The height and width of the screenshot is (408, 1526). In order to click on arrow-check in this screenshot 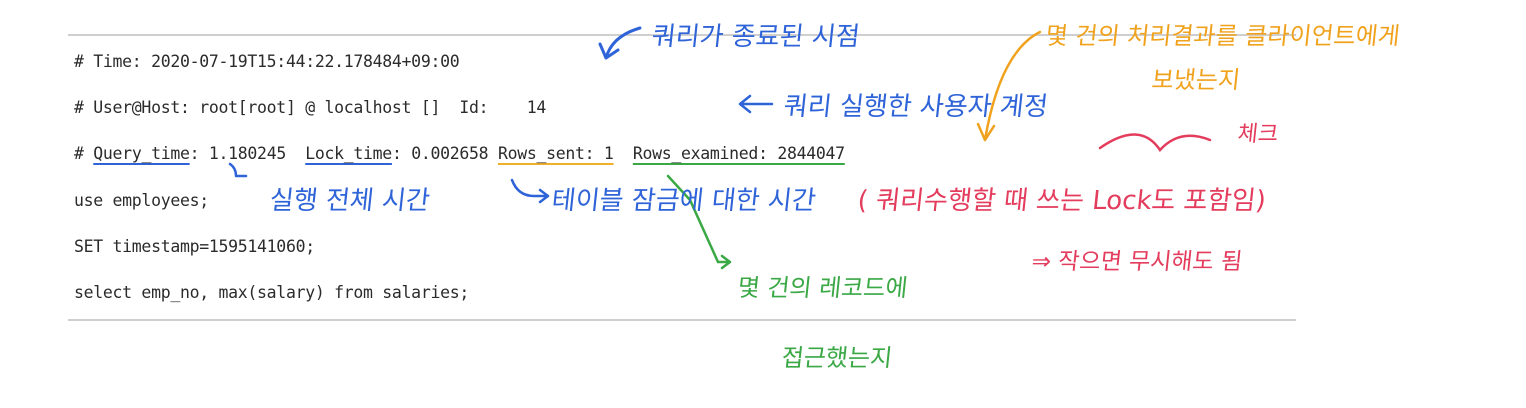, I will do `click(1155, 143)`.